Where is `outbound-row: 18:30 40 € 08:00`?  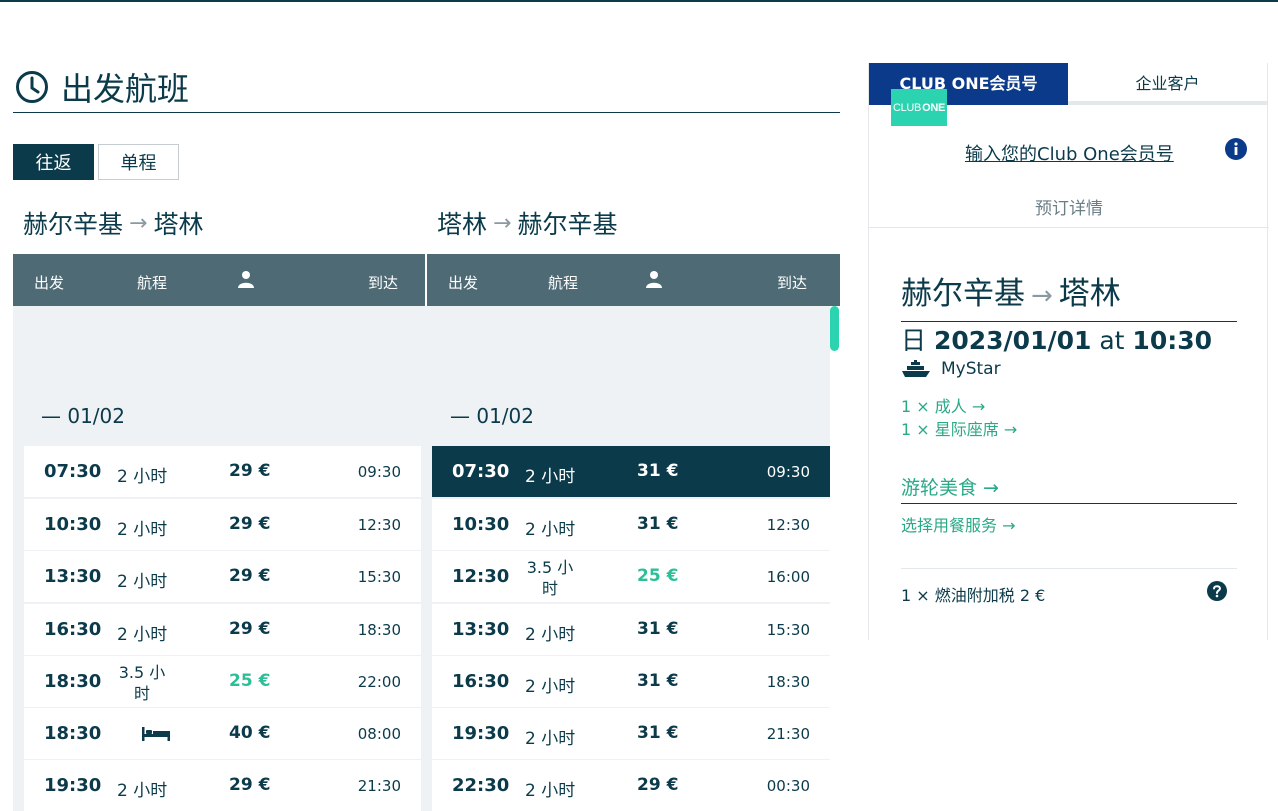
outbound-row: 18:30 40 € 08:00 is located at coordinates (222, 733).